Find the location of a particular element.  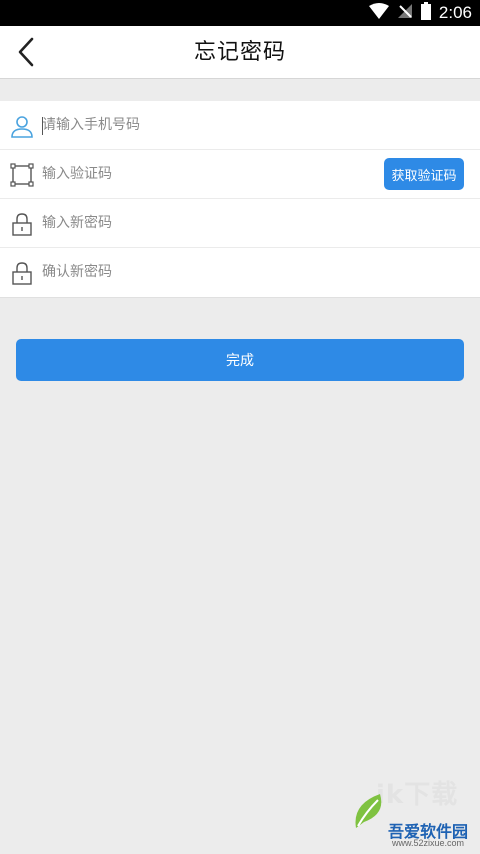

watermark: ik下载 吾爱软件园 www.52zixue.com is located at coordinates (413, 812).